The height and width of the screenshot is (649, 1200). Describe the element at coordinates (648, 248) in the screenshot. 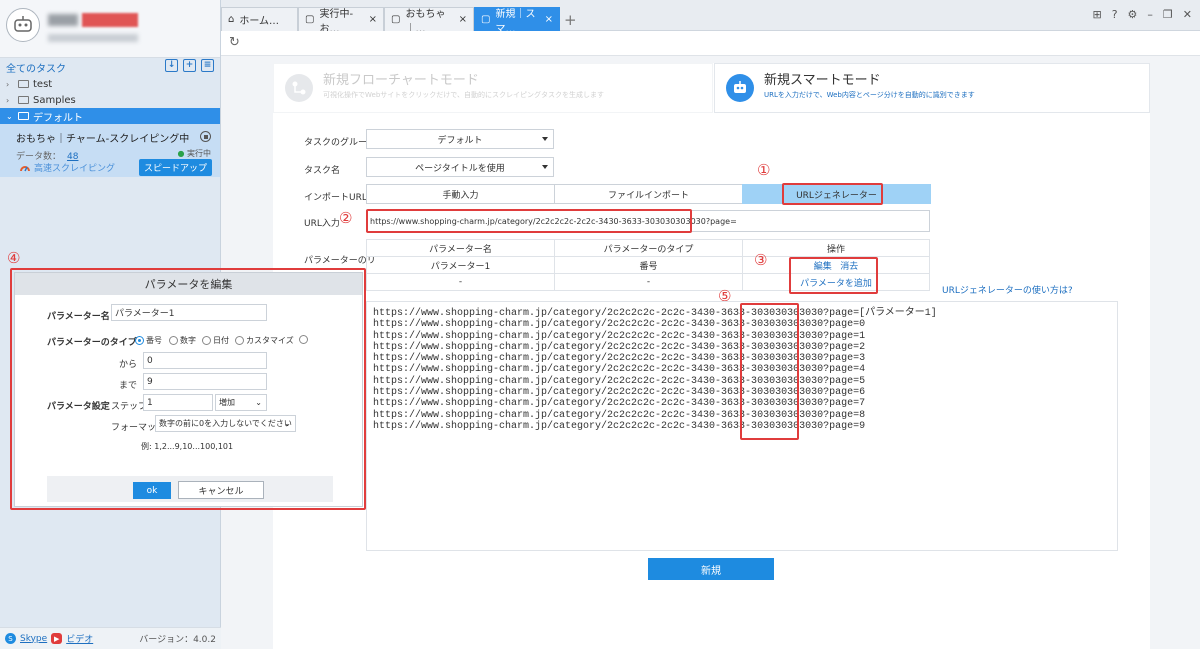

I see `param-header-type: パラメーターのタイプ` at that location.